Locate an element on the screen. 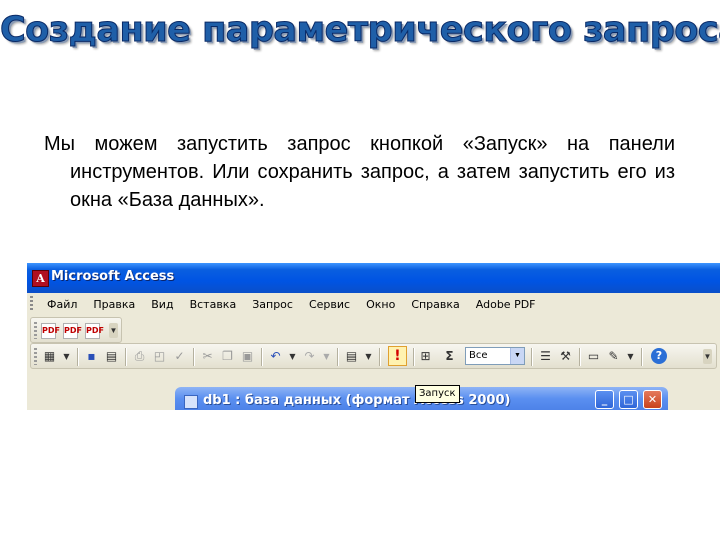 The image size is (720, 540). help-icon: ? is located at coordinates (659, 356).